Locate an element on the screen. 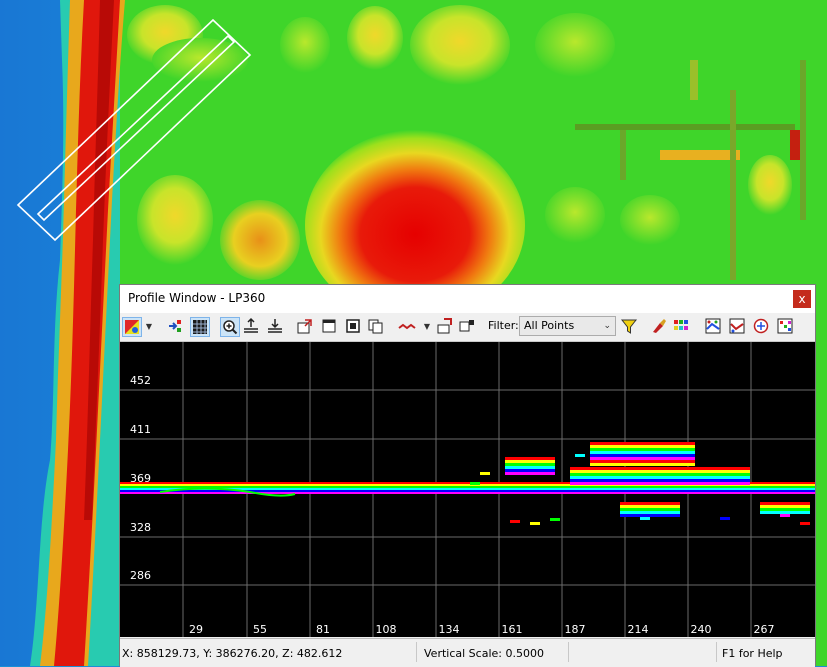 This screenshot has width=827, height=667. zoom-button is located at coordinates (230, 327).